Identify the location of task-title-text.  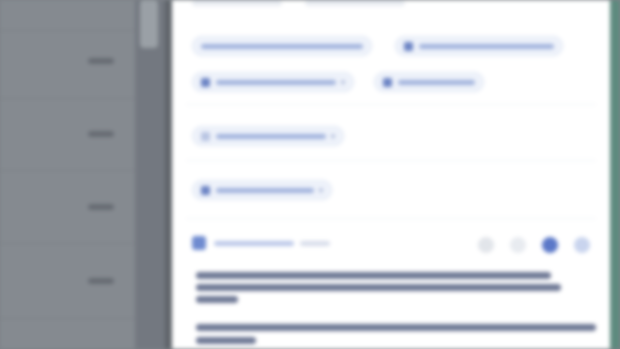
(254, 243).